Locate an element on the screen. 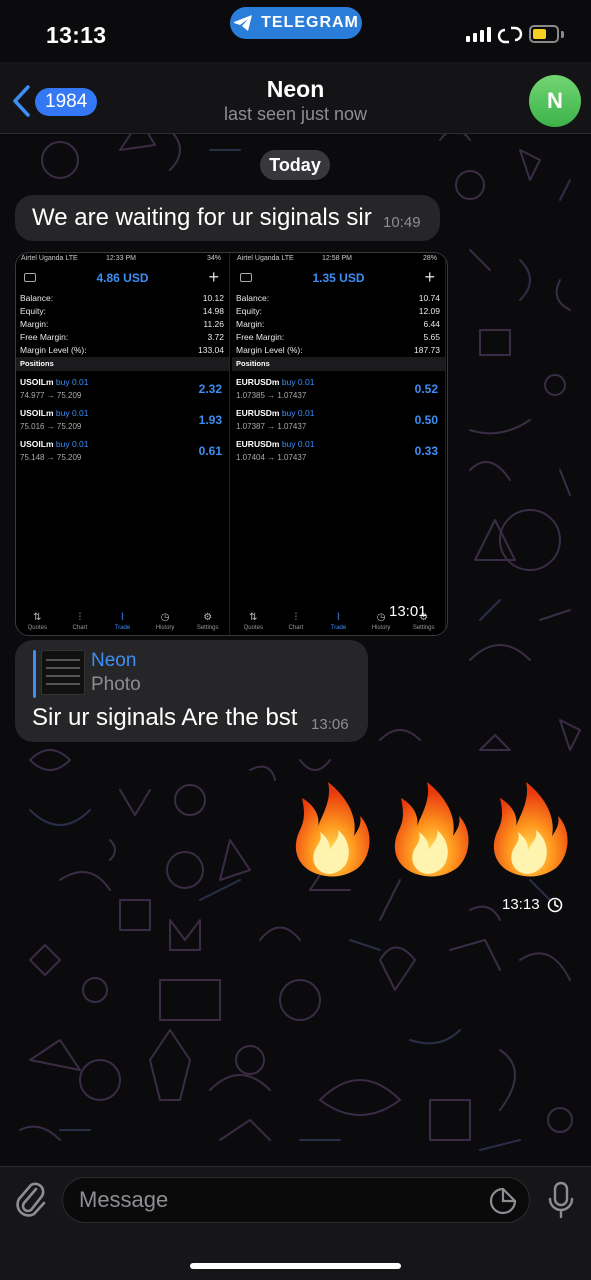 Image resolution: width=591 pixels, height=1280 pixels. account-row: Margin: 6.44 is located at coordinates (338, 324).